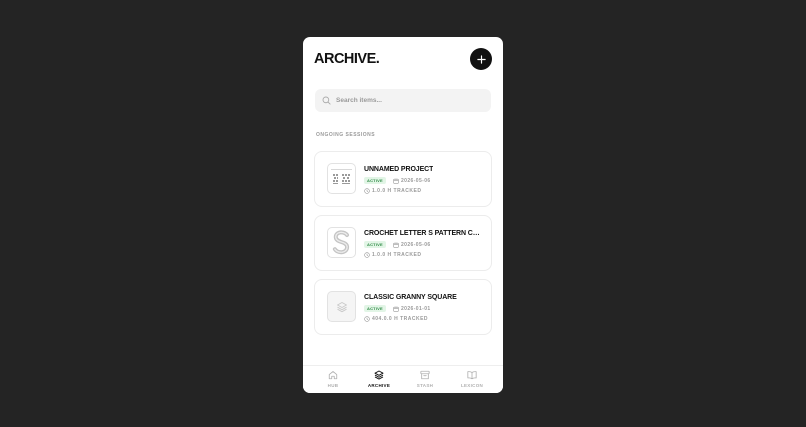 The height and width of the screenshot is (427, 806). I want to click on pattern-chart-icon, so click(341, 176).